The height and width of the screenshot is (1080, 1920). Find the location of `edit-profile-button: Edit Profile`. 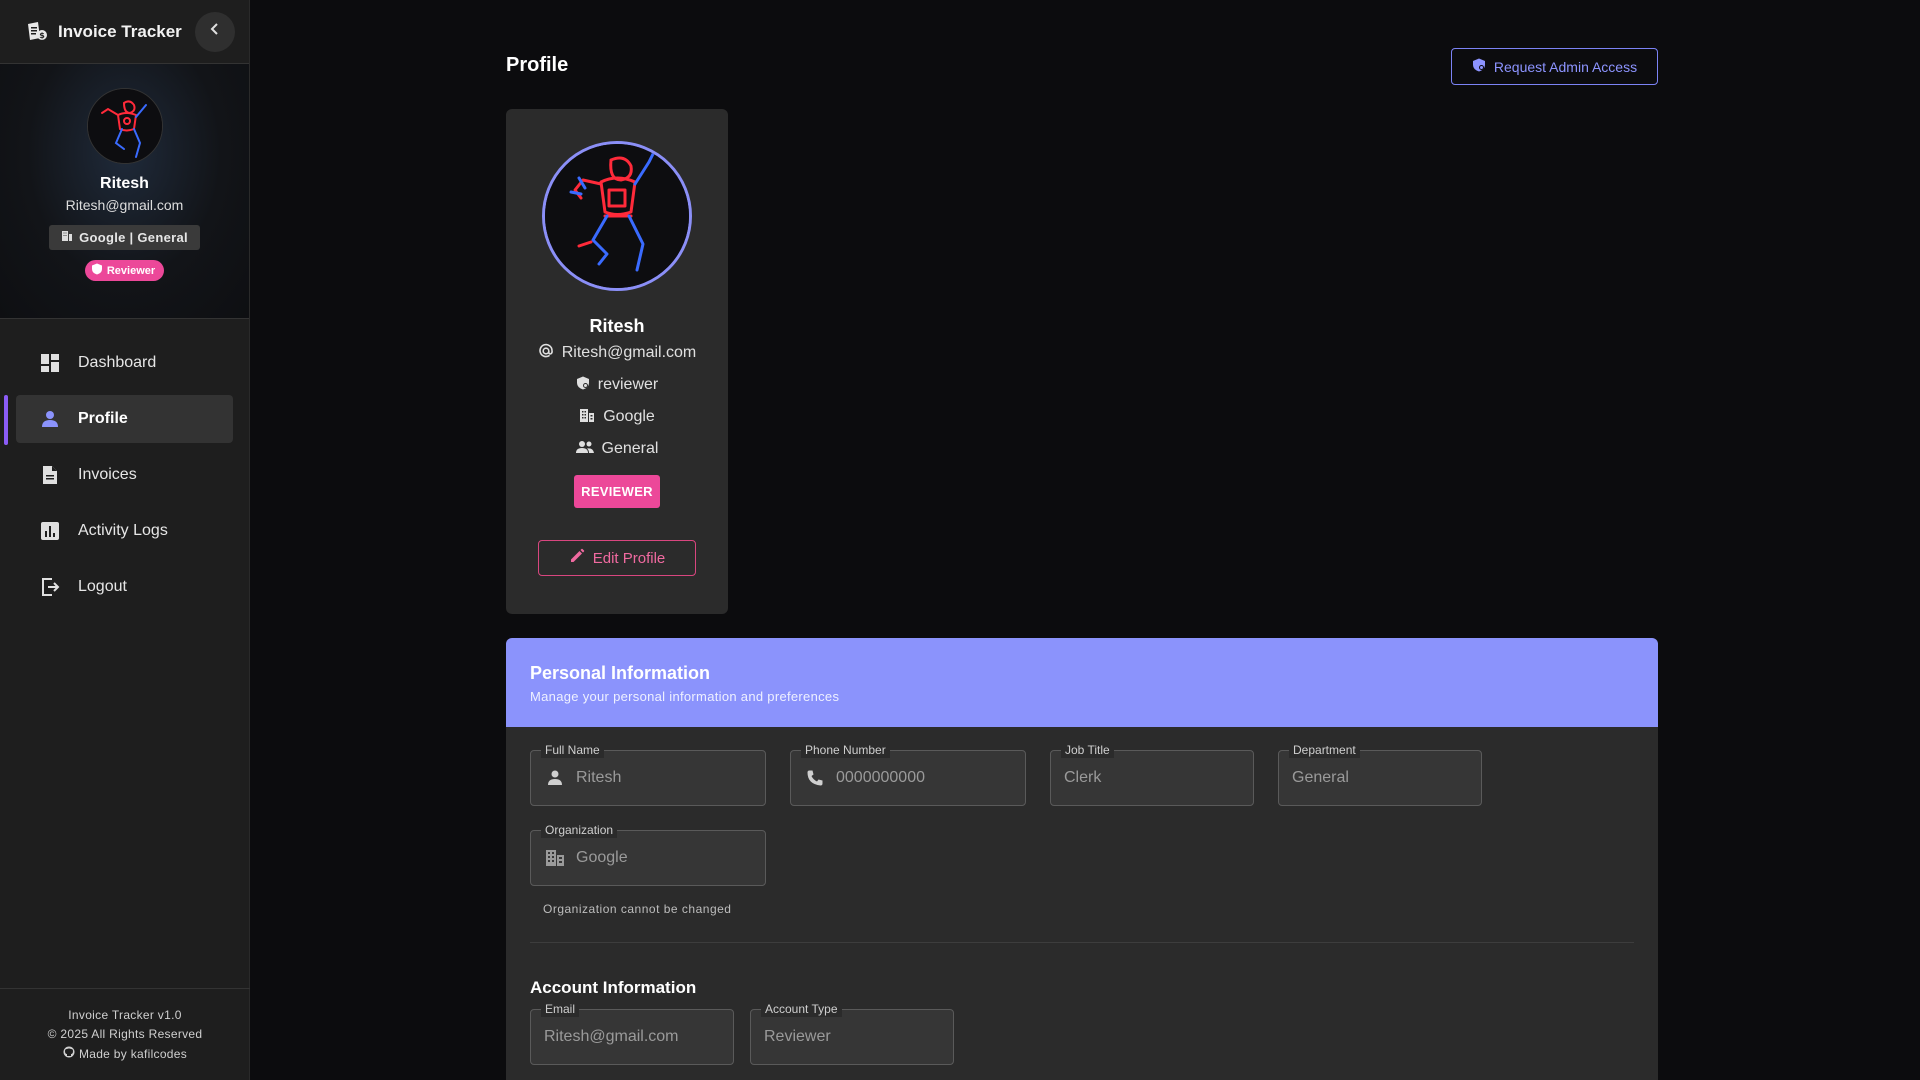

edit-profile-button: Edit Profile is located at coordinates (617, 558).